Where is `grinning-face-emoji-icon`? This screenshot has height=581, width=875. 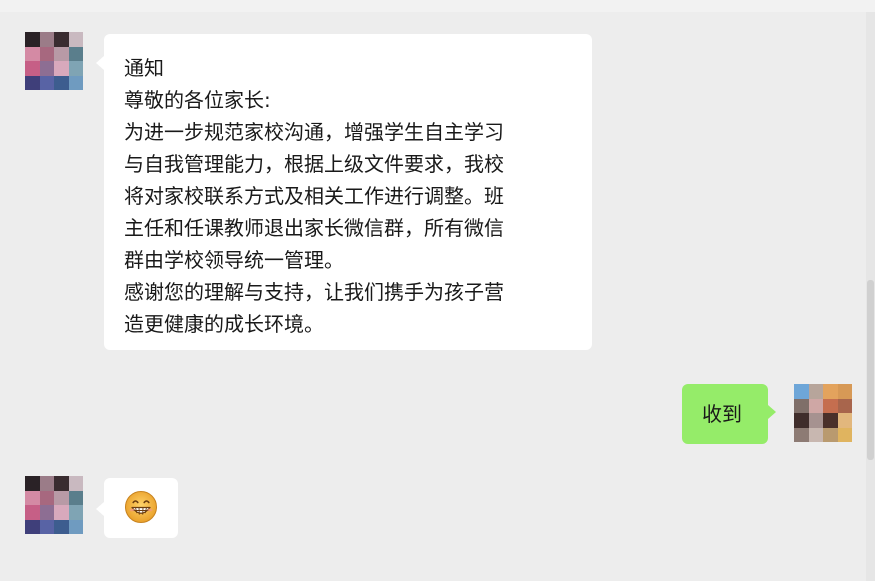
grinning-face-emoji-icon is located at coordinates (141, 507).